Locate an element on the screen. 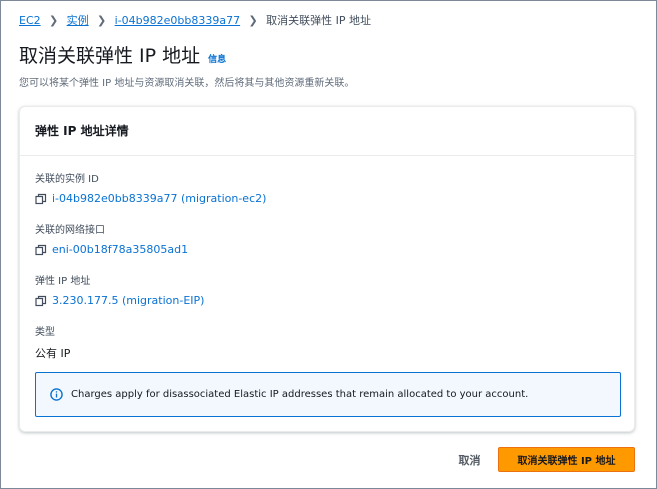 The image size is (657, 489). breadcrumb-instances: 实例 is located at coordinates (78, 20).